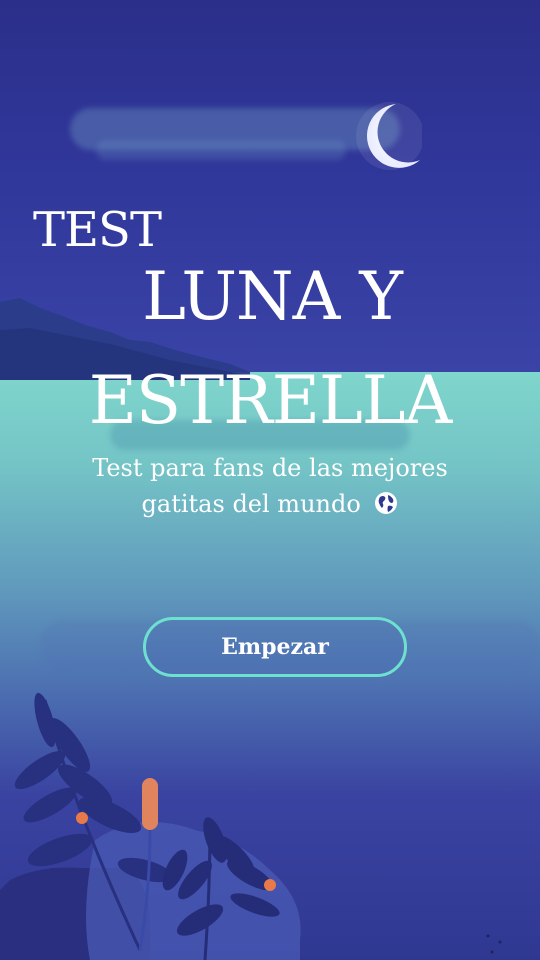  I want to click on subtitle-line-2: gatitas del mundo, so click(270, 504).